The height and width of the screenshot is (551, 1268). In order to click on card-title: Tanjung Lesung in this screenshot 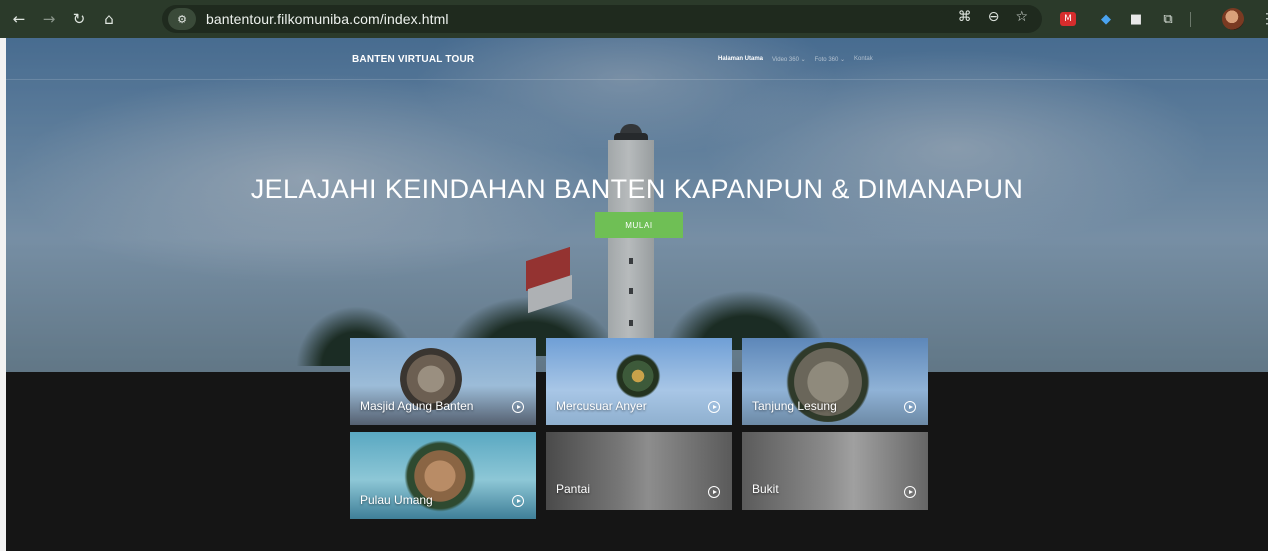, I will do `click(794, 406)`.